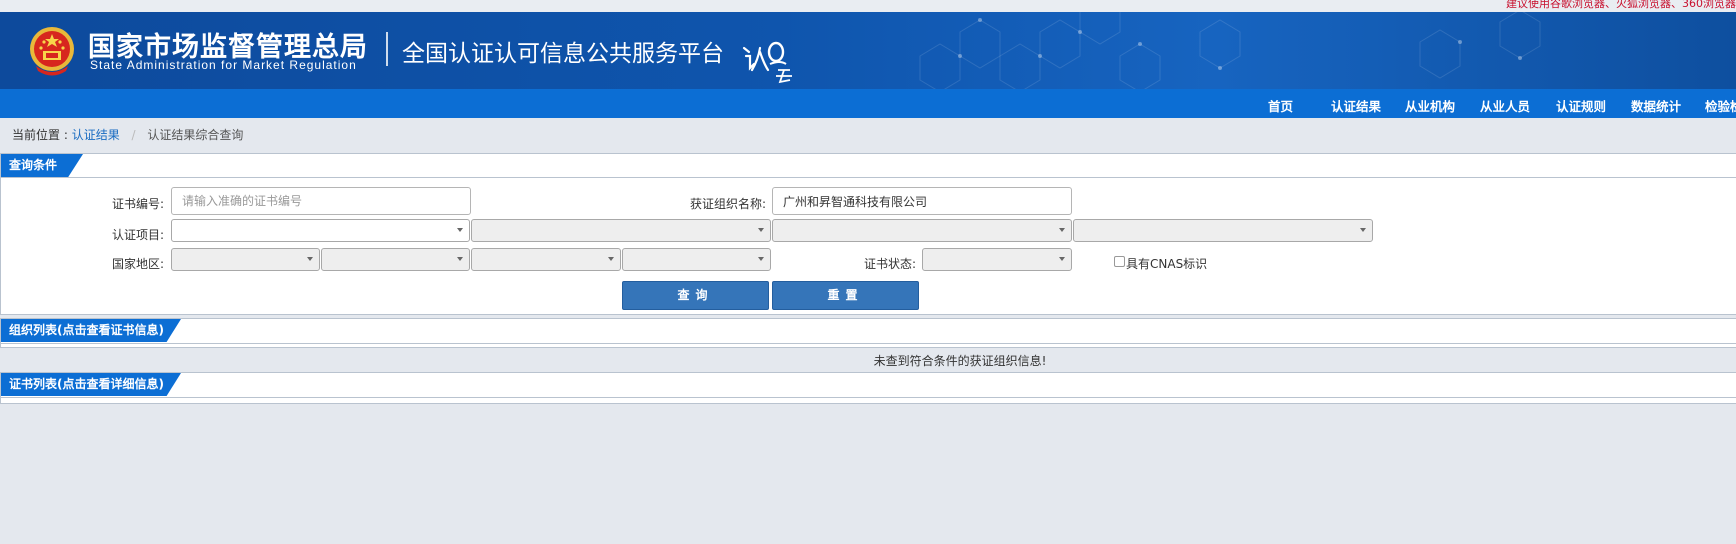 The width and height of the screenshot is (1736, 544). What do you see at coordinates (1581, 105) in the screenshot?
I see `nav-cert-rules: 认证规则` at bounding box center [1581, 105].